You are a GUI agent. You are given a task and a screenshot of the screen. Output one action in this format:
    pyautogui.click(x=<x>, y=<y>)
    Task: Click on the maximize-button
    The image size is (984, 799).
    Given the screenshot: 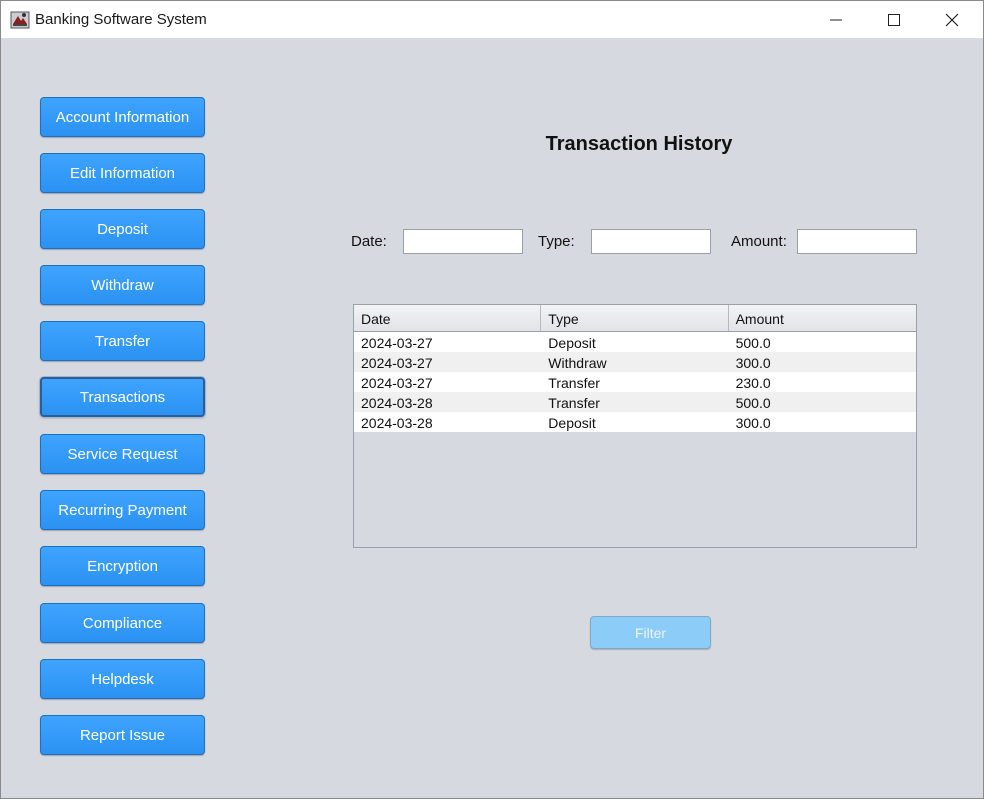 What is the action you would take?
    pyautogui.click(x=894, y=19)
    